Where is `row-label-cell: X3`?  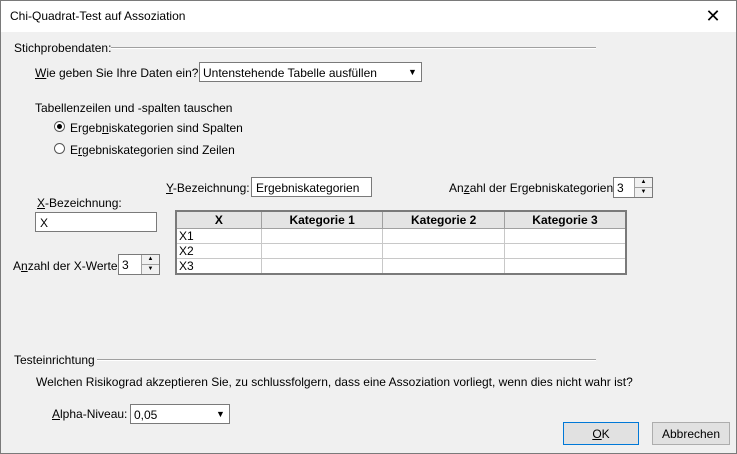
row-label-cell: X3 is located at coordinates (218, 266).